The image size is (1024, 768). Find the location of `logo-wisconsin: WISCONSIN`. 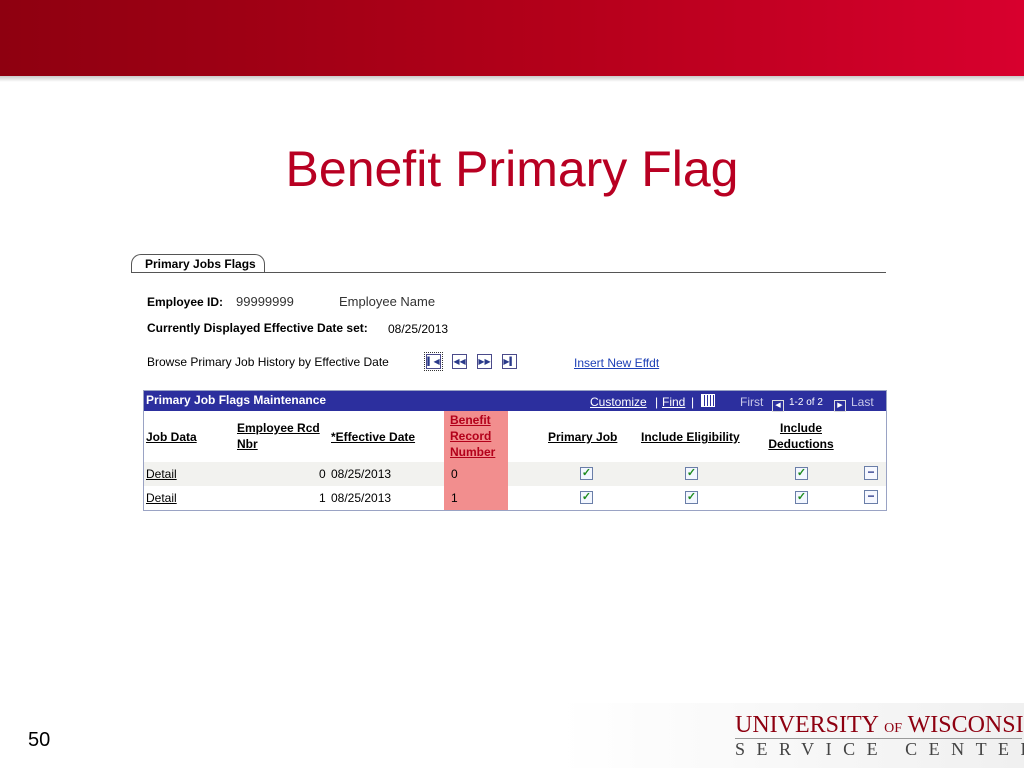

logo-wisconsin: WISCONSIN is located at coordinates (965, 725).